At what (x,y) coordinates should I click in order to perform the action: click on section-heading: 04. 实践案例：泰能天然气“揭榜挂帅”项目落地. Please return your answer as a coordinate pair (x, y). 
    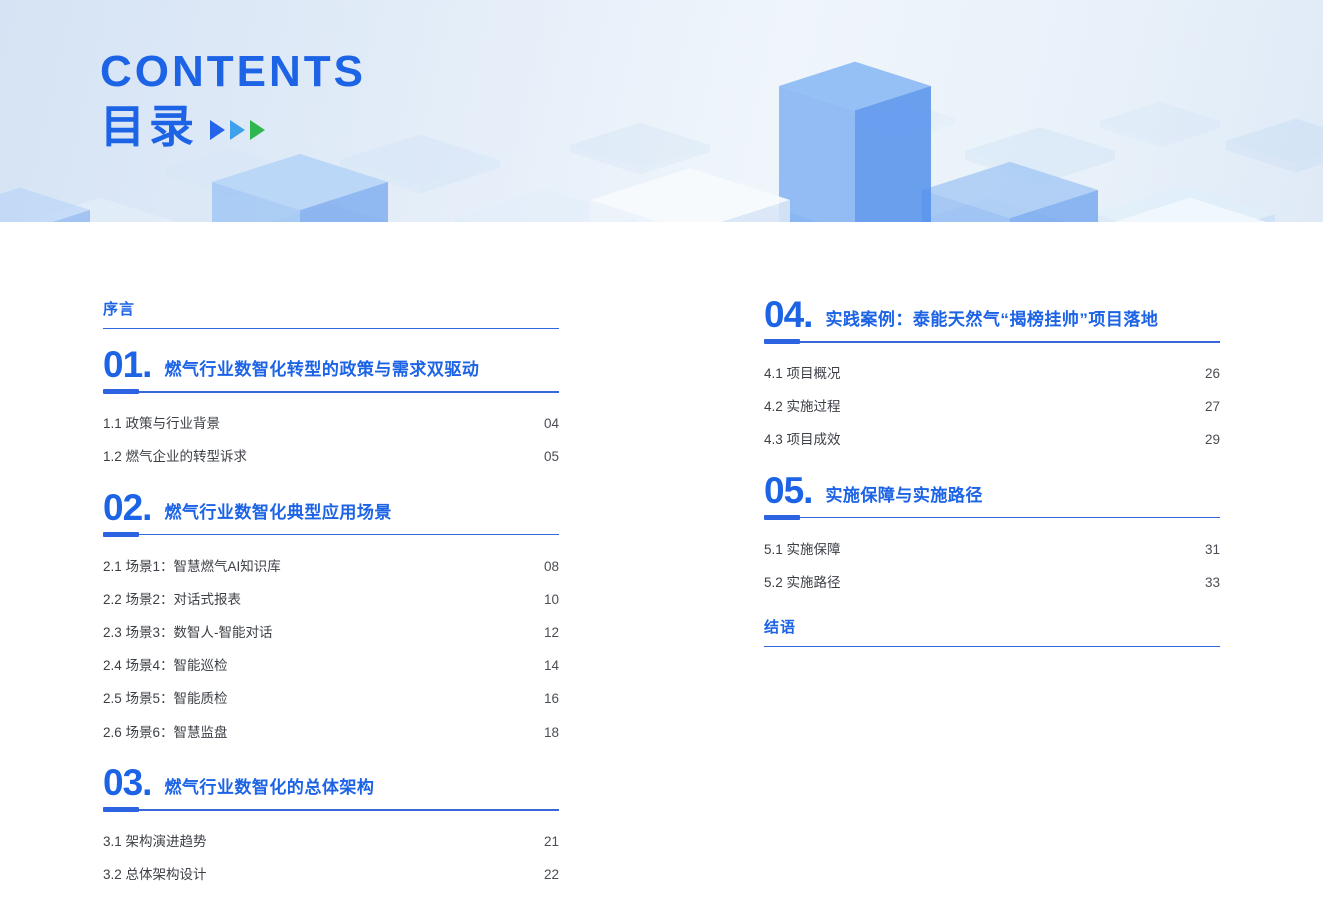
    Looking at the image, I should click on (992, 314).